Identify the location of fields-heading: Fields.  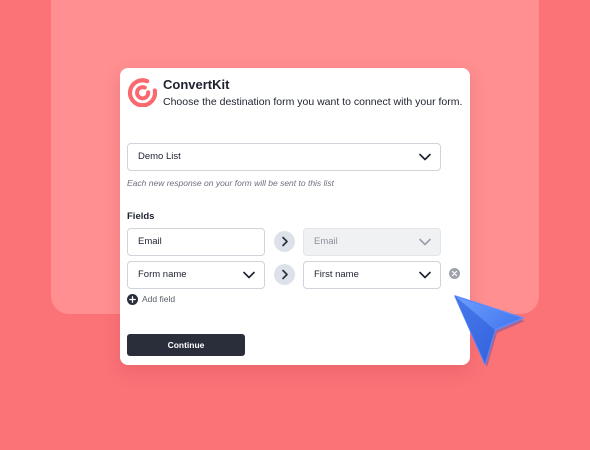
(141, 216).